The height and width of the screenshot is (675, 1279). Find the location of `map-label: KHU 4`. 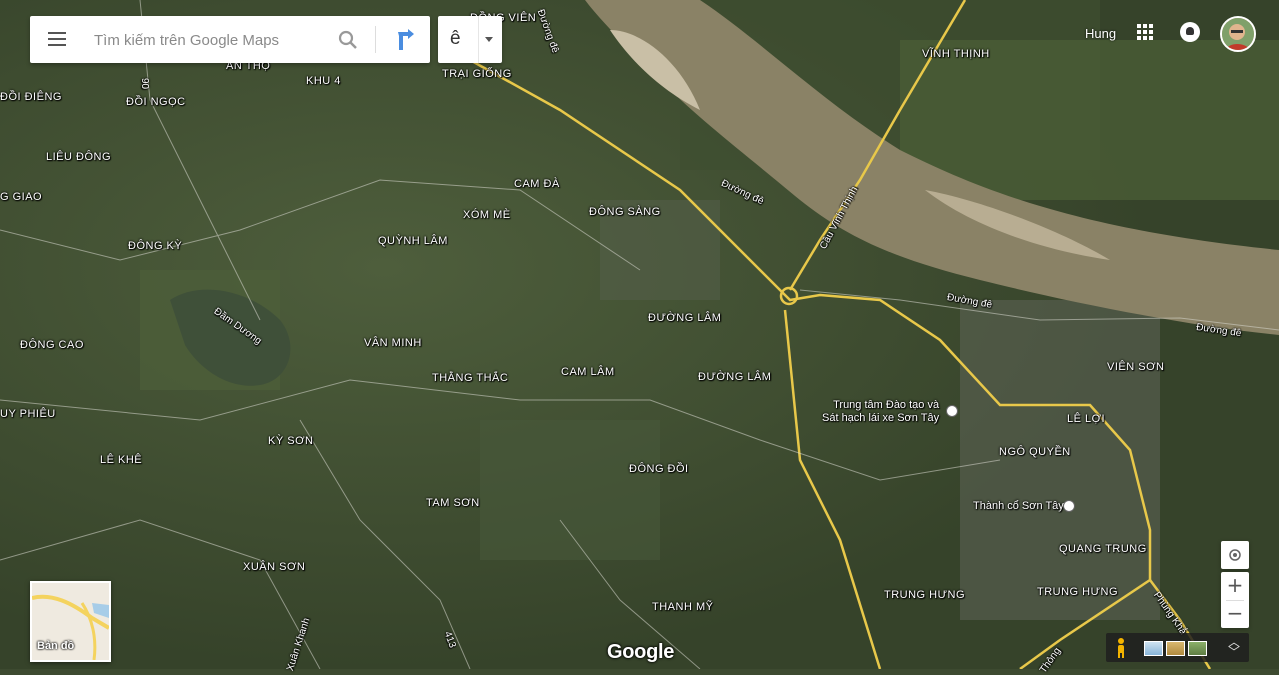

map-label: KHU 4 is located at coordinates (323, 81).